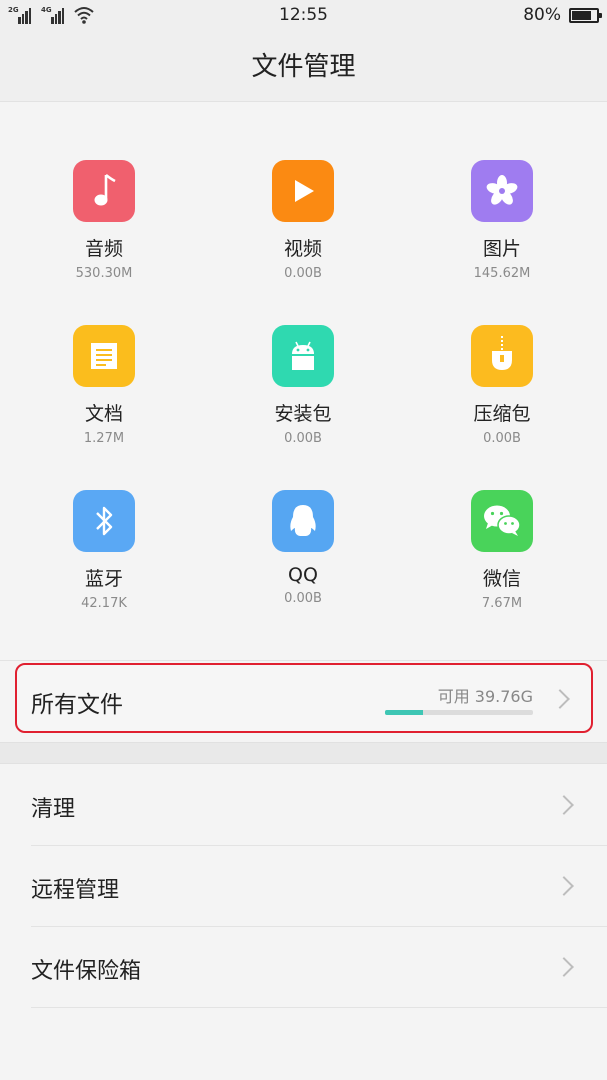  Describe the element at coordinates (75, 890) in the screenshot. I see `menu-item-label: 远程管理` at that location.